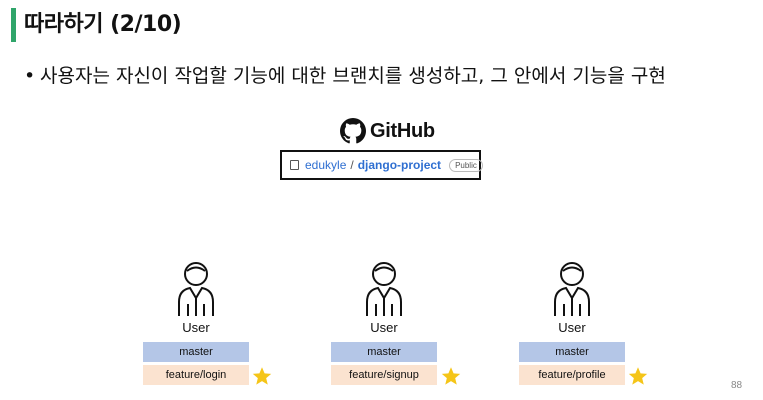 This screenshot has width=763, height=400. Describe the element at coordinates (466, 165) in the screenshot. I see `visibility-badge: Public` at that location.